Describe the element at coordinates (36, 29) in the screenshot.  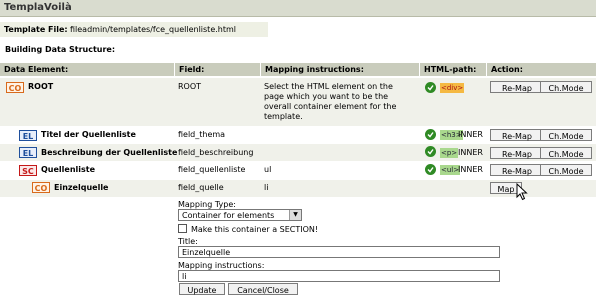
I see `template-file-label: Template File:` at that location.